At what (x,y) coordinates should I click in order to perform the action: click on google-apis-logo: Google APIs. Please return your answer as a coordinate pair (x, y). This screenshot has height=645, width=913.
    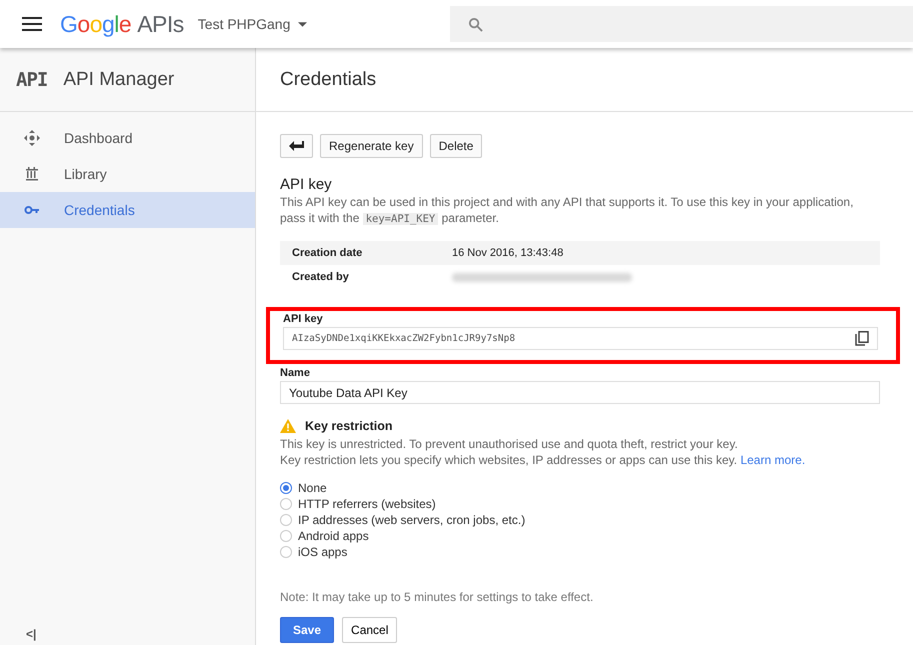
    Looking at the image, I should click on (122, 24).